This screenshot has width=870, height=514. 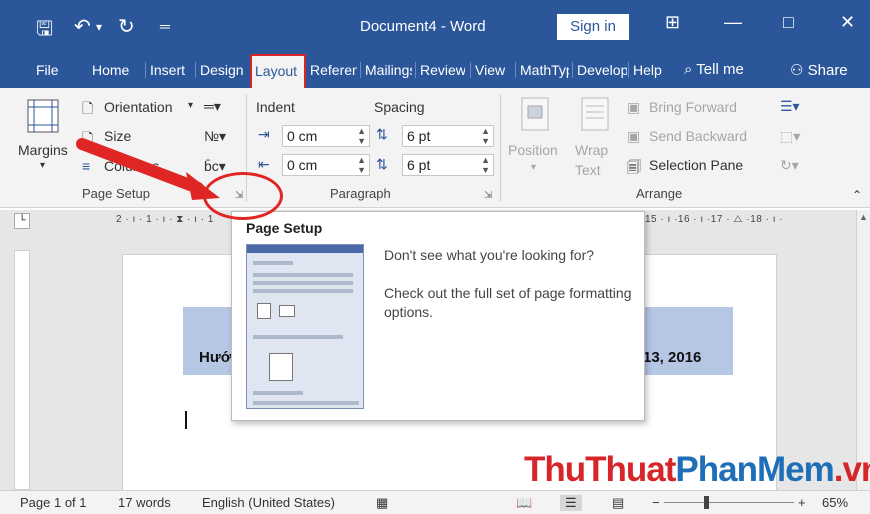 I want to click on align-icon: ☰▾, so click(x=790, y=106).